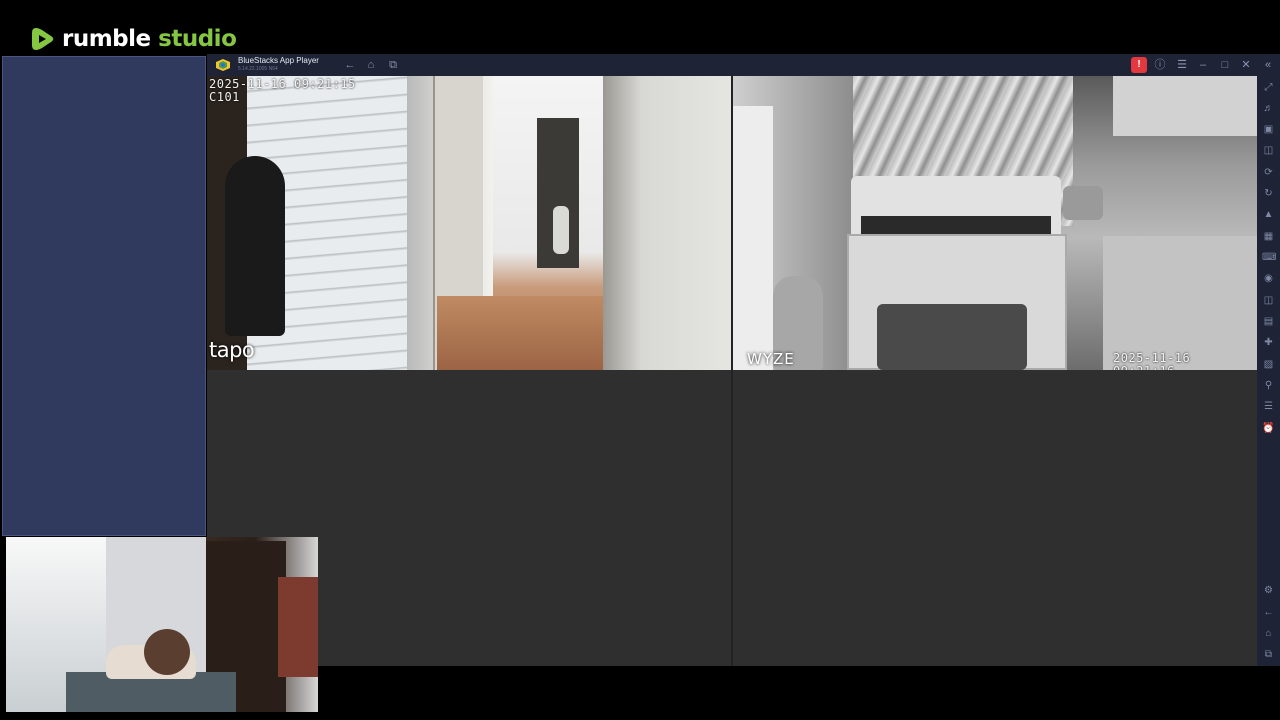 This screenshot has height=720, width=1280. What do you see at coordinates (104, 296) in the screenshot?
I see `studio-side-panel` at bounding box center [104, 296].